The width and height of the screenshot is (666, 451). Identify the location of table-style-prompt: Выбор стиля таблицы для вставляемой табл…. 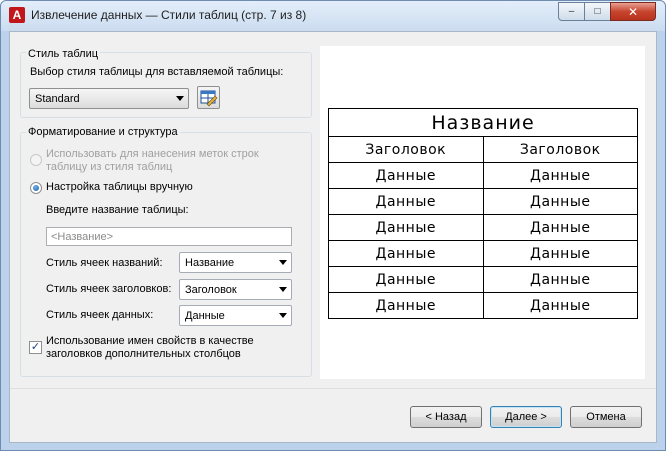
(157, 72).